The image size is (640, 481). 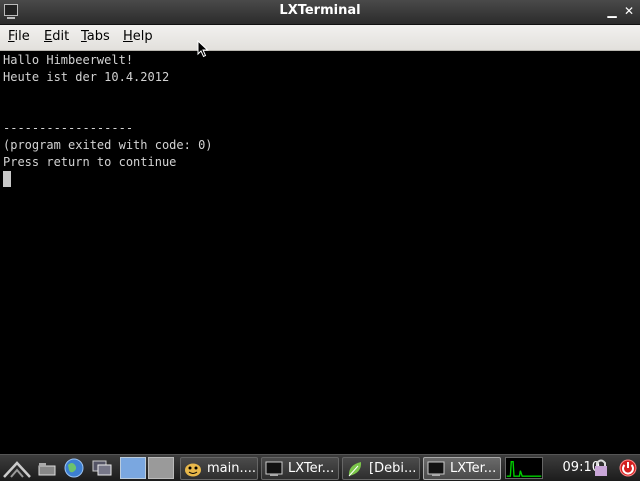 I want to click on menu-tabs: Tabs, so click(x=95, y=36).